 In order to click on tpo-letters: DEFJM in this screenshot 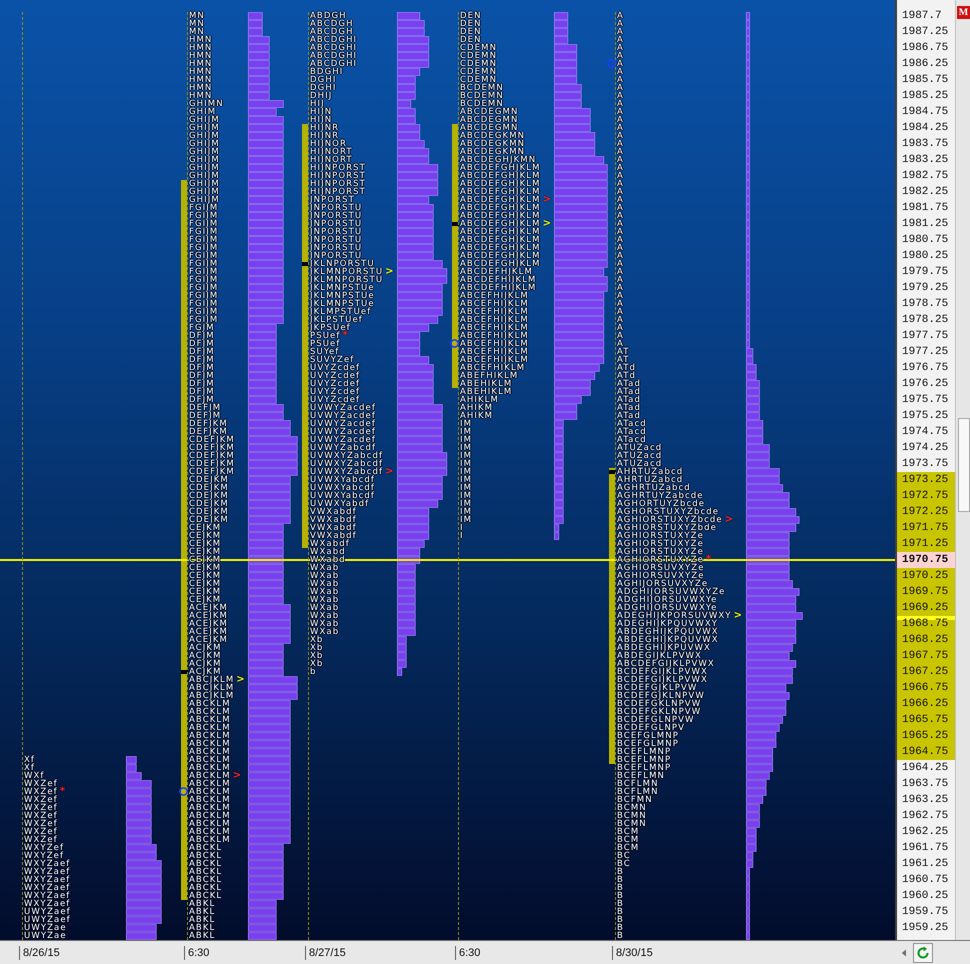, I will do `click(205, 408)`.